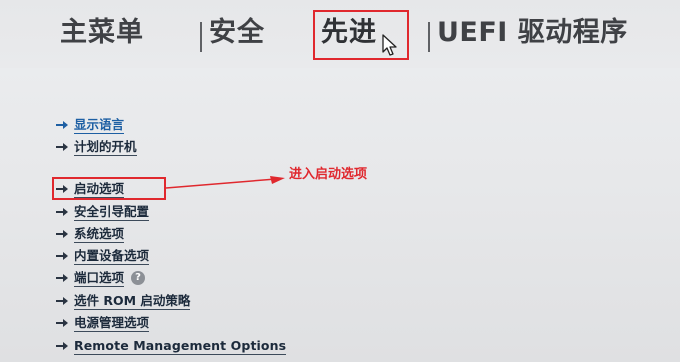 Image resolution: width=680 pixels, height=362 pixels. Describe the element at coordinates (112, 256) in the screenshot. I see `menu-item-label: 内置设备选项` at that location.